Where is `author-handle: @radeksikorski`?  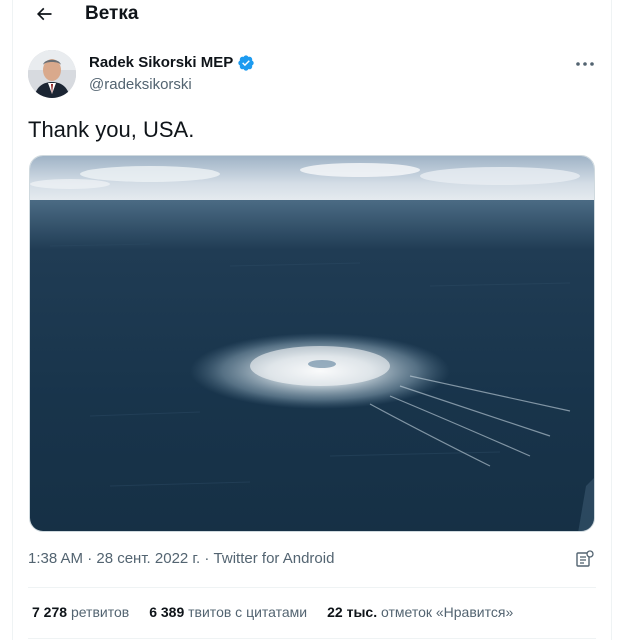 author-handle: @radeksikorski is located at coordinates (140, 85).